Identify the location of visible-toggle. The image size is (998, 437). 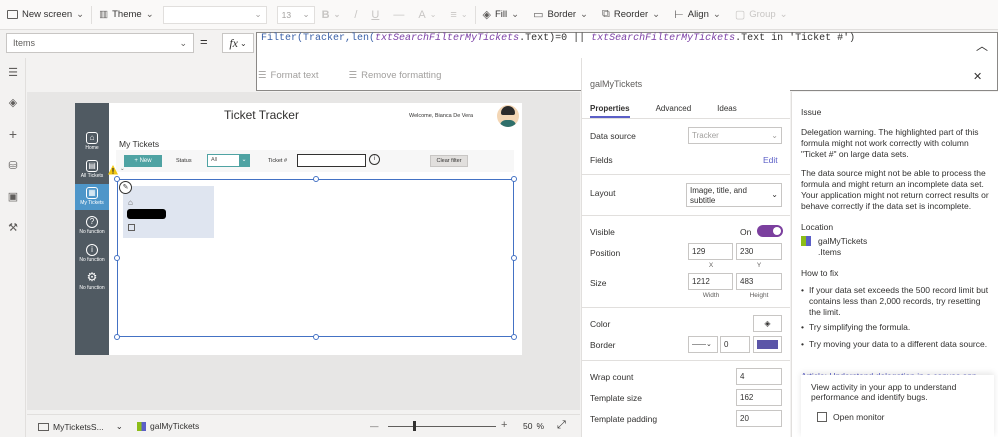
(770, 231).